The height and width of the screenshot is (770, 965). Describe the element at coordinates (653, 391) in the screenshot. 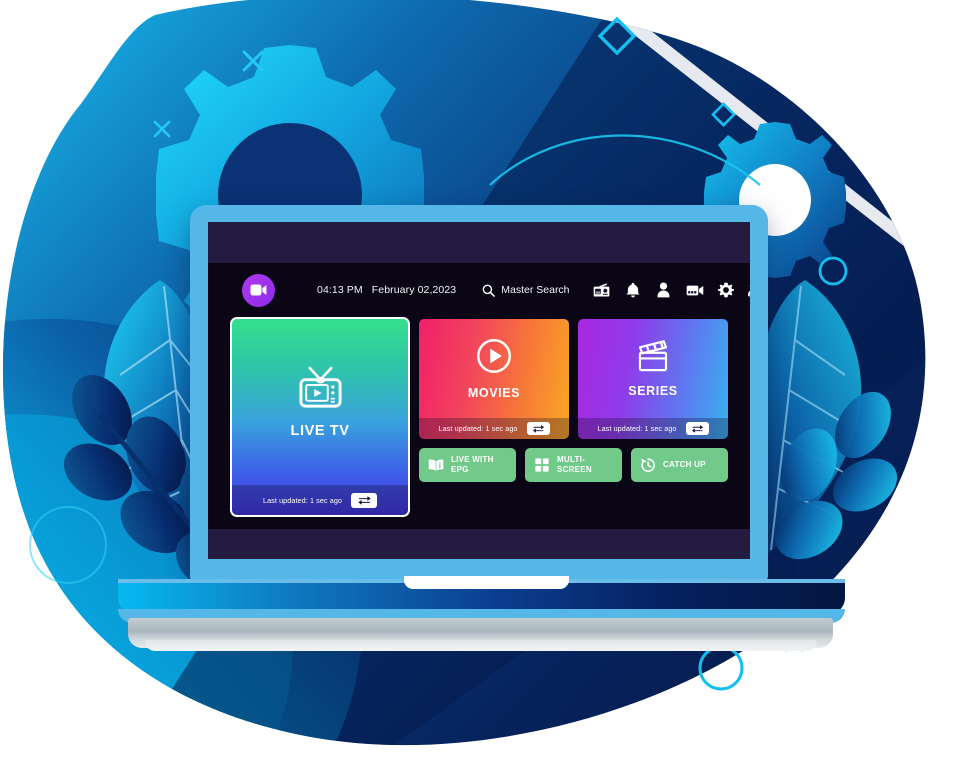

I see `tile-series-label: SERIES` at that location.